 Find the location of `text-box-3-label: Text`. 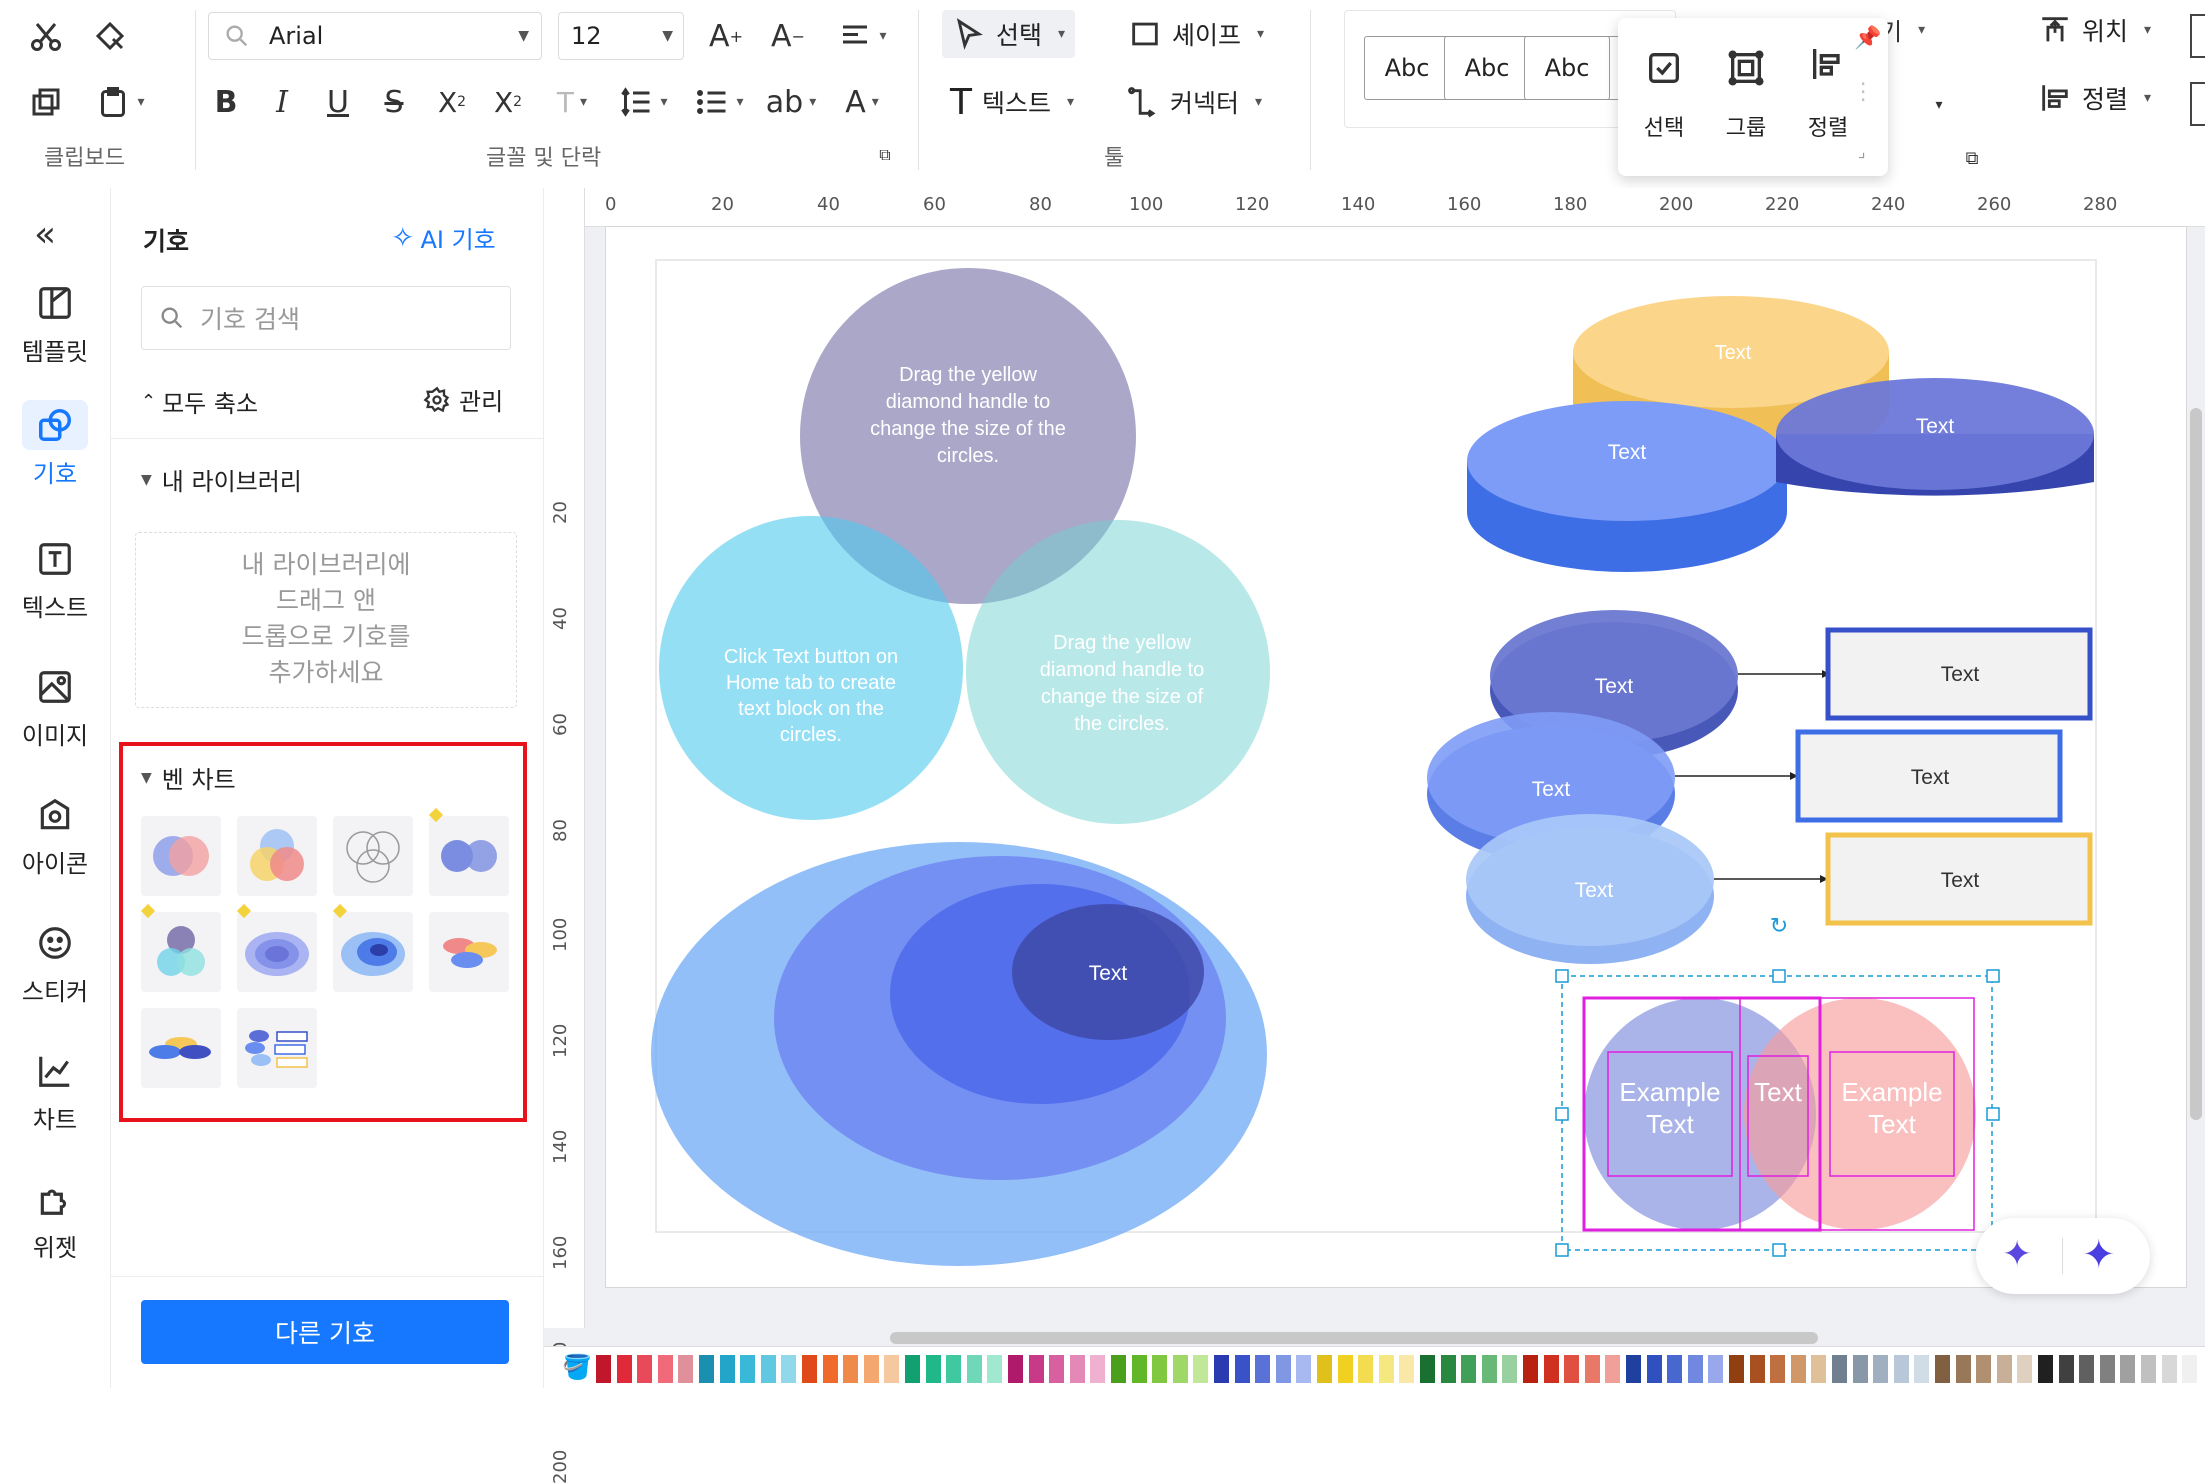

text-box-3-label: Text is located at coordinates (1960, 880).